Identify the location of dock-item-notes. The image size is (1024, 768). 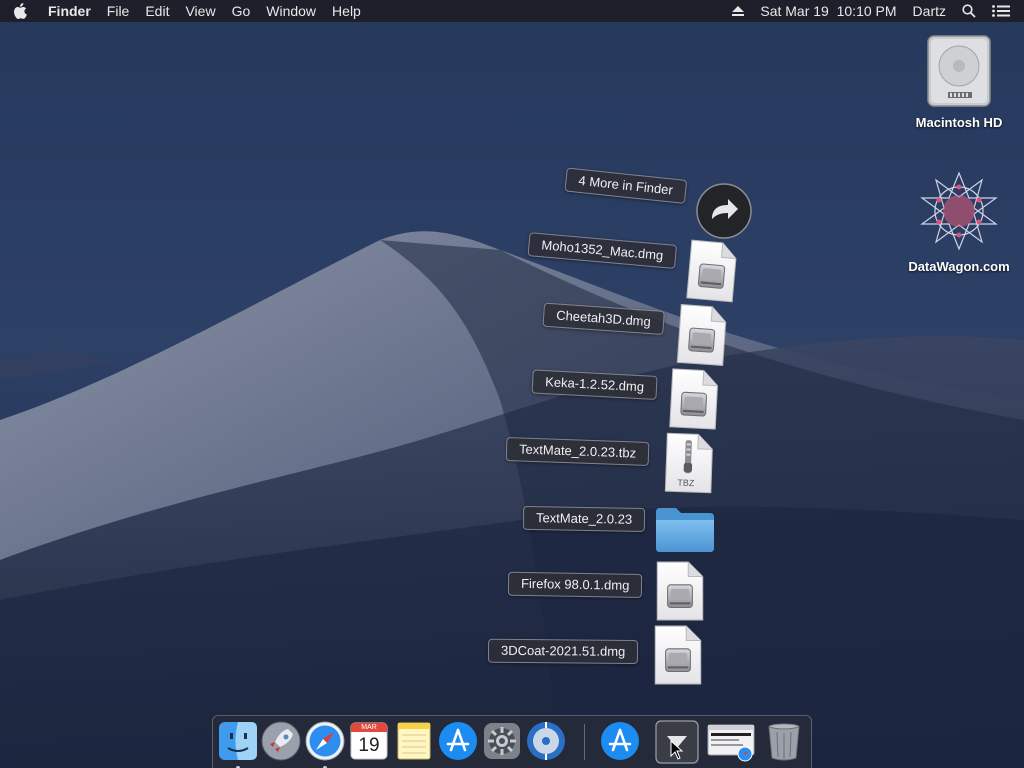
(414, 741).